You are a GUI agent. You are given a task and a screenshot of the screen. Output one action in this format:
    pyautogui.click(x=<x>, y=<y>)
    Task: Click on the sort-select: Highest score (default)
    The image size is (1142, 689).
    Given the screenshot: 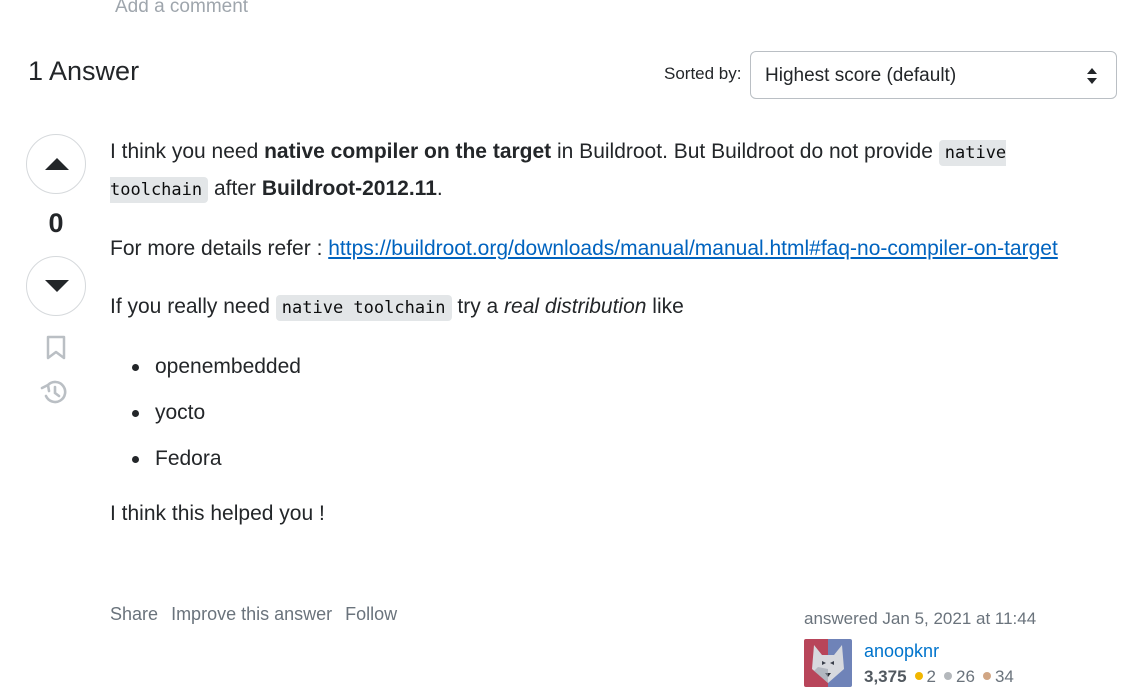 What is the action you would take?
    pyautogui.click(x=933, y=75)
    